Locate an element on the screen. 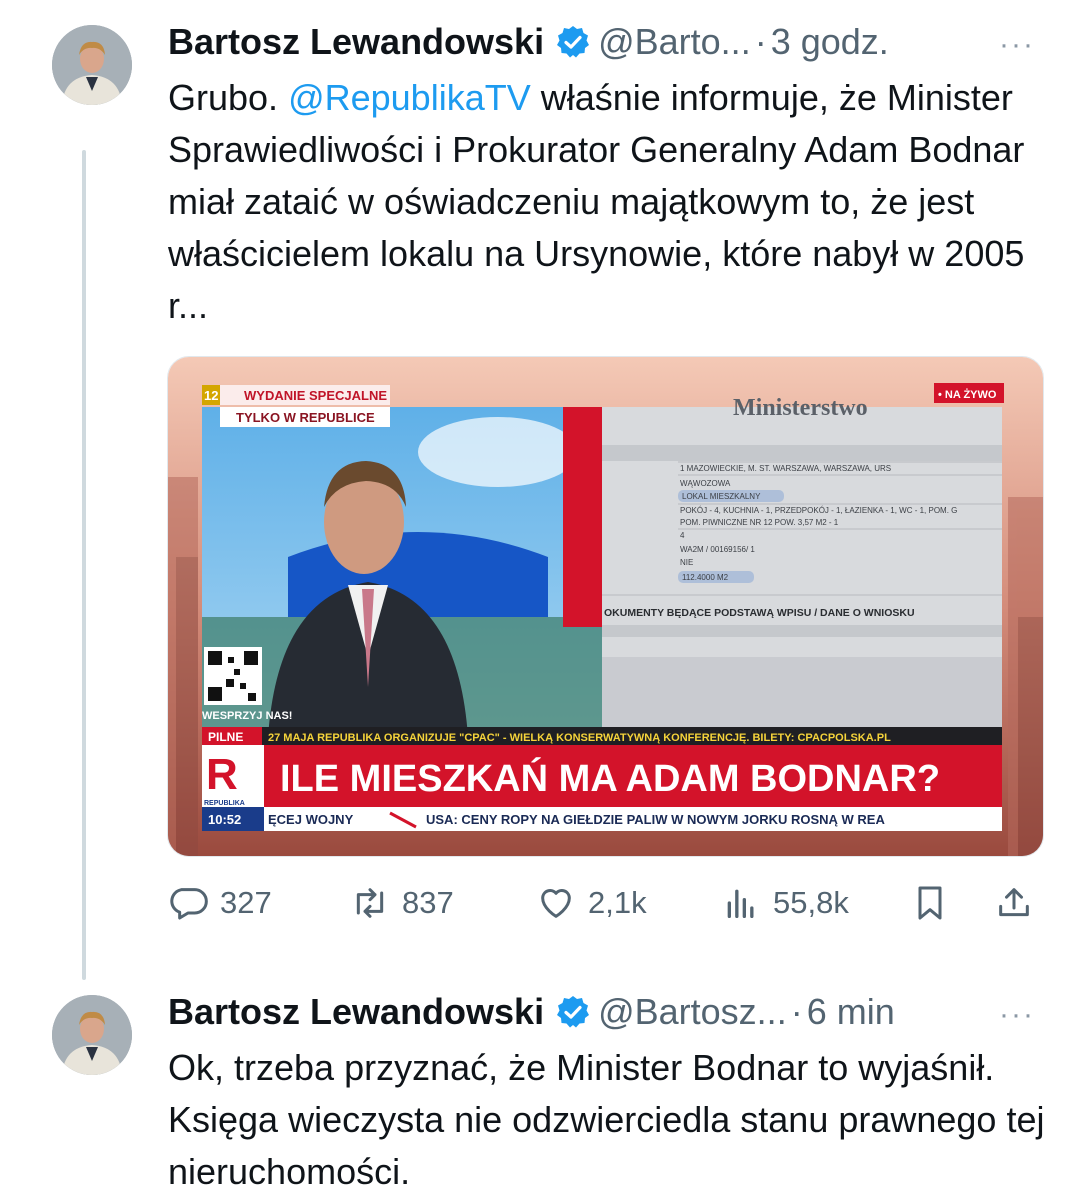  doc-row-3: LOKAL MIESZKALNY is located at coordinates (721, 496).